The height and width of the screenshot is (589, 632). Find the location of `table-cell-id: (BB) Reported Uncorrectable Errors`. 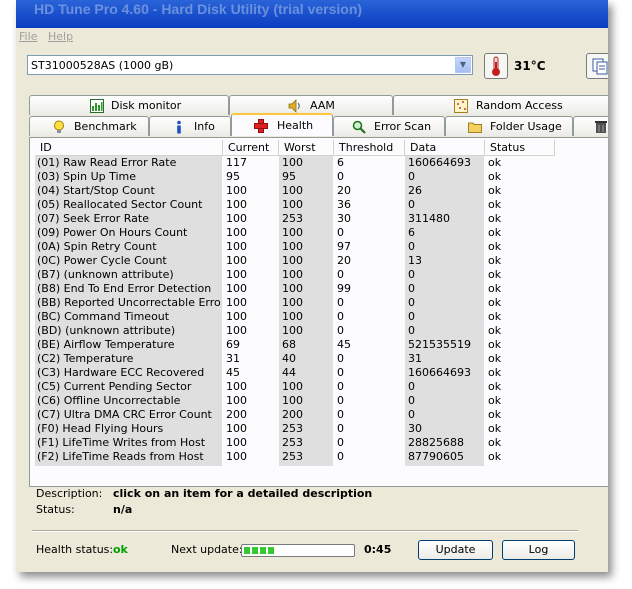

table-cell-id: (BB) Reported Uncorrectable Errors is located at coordinates (129, 302).